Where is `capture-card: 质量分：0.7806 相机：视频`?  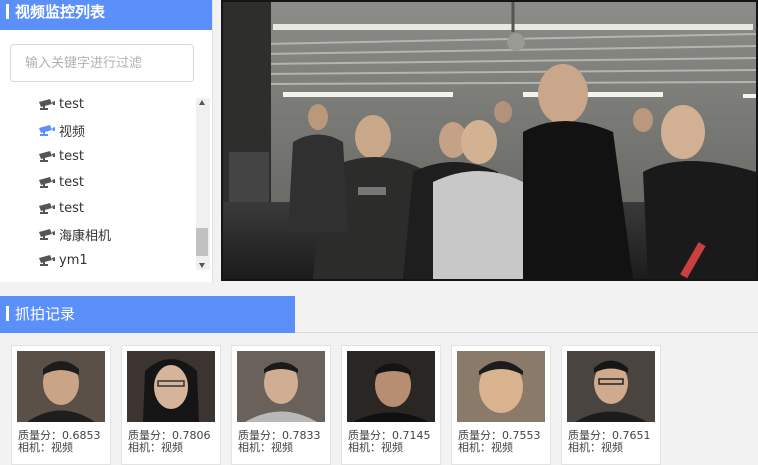 capture-card: 质量分：0.7806 相机：视频 is located at coordinates (171, 405).